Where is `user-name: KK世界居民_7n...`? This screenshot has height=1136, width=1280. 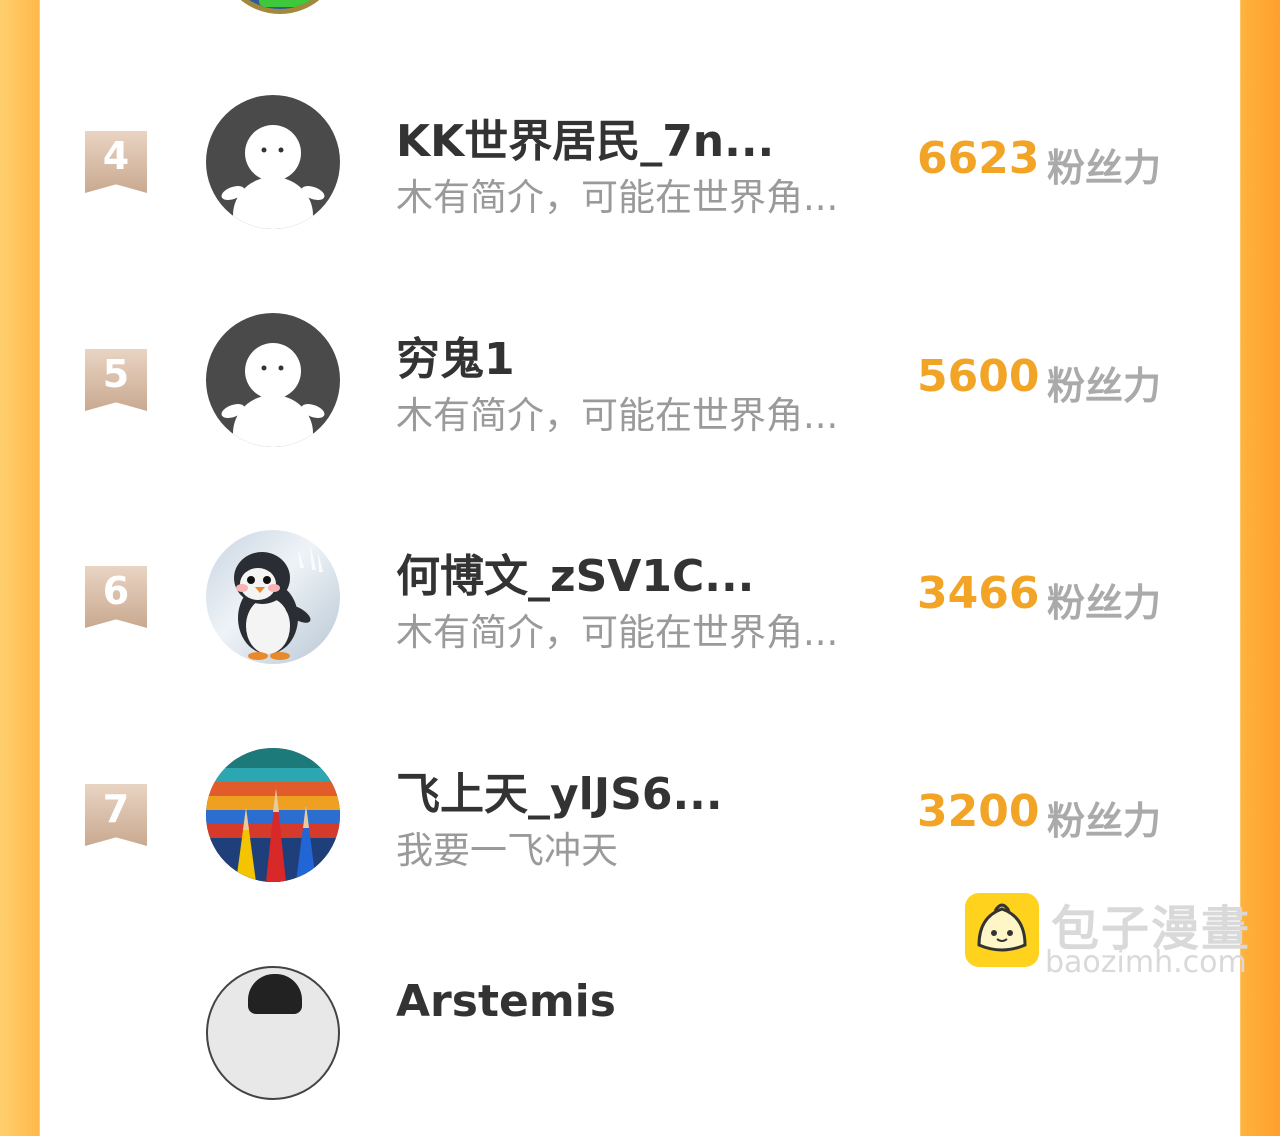
user-name: KK世界居民_7n... is located at coordinates (585, 137).